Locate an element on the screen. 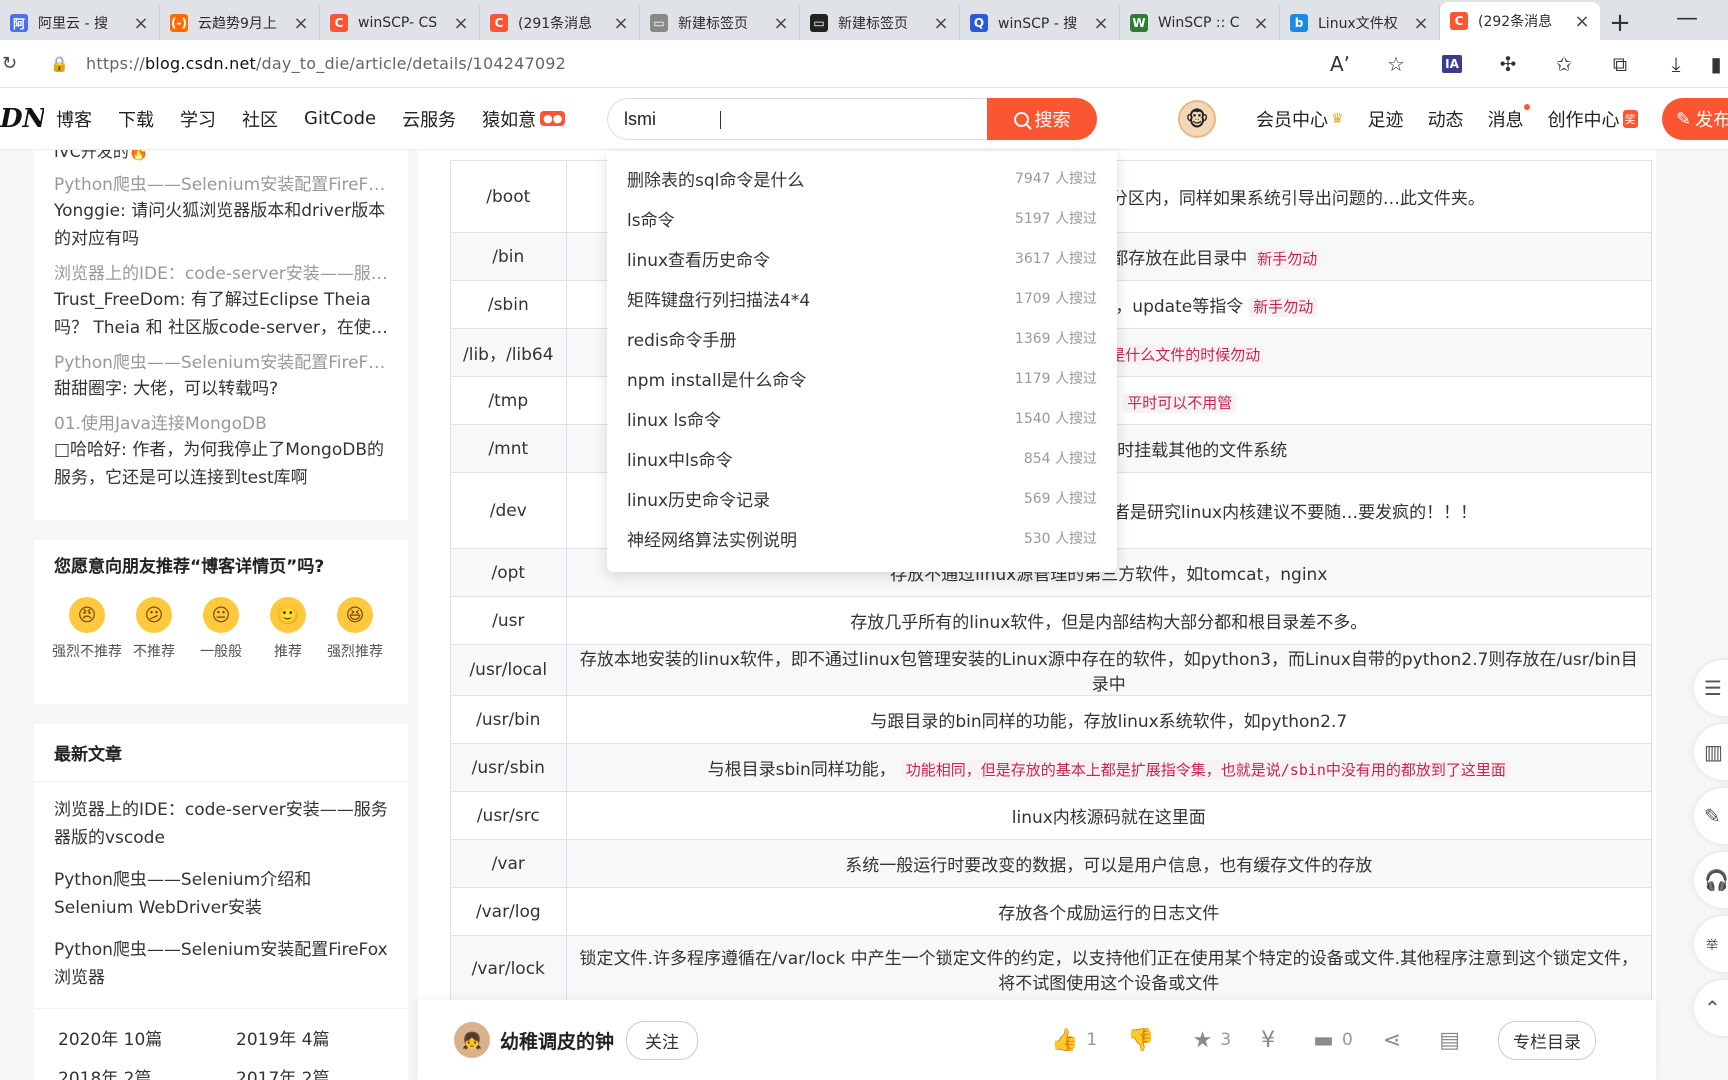 This screenshot has height=1080, width=1728. browser-tab: C (292条消息 × is located at coordinates (1520, 21).